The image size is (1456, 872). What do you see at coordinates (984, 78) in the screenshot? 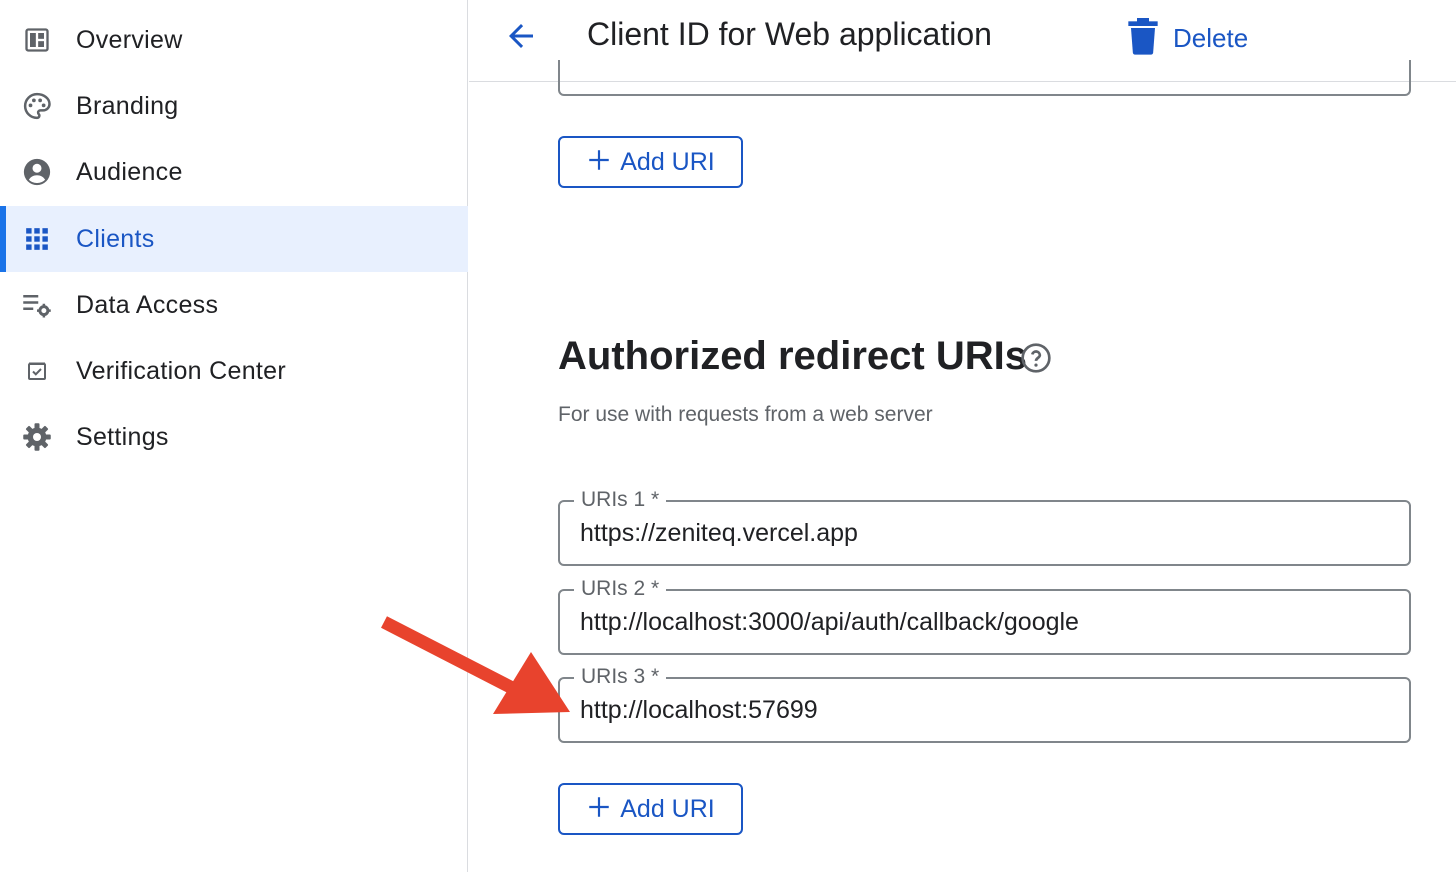
I see `previous-uri-field` at bounding box center [984, 78].